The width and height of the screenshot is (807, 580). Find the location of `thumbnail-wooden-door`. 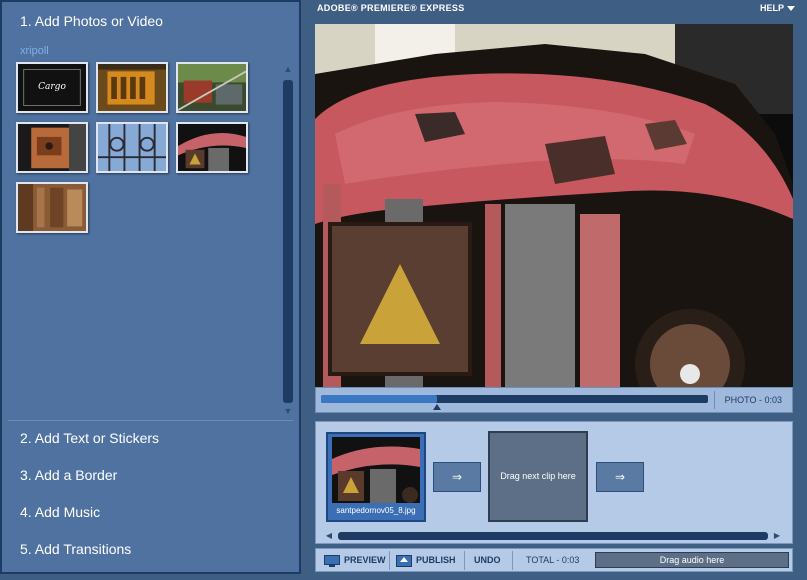

thumbnail-wooden-door is located at coordinates (52, 207).